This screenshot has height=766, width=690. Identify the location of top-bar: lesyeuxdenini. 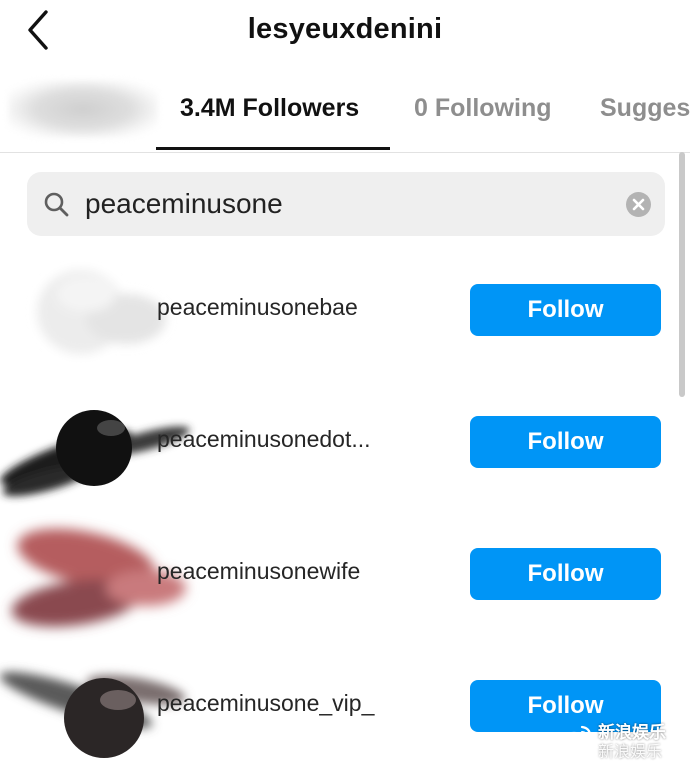
(345, 31).